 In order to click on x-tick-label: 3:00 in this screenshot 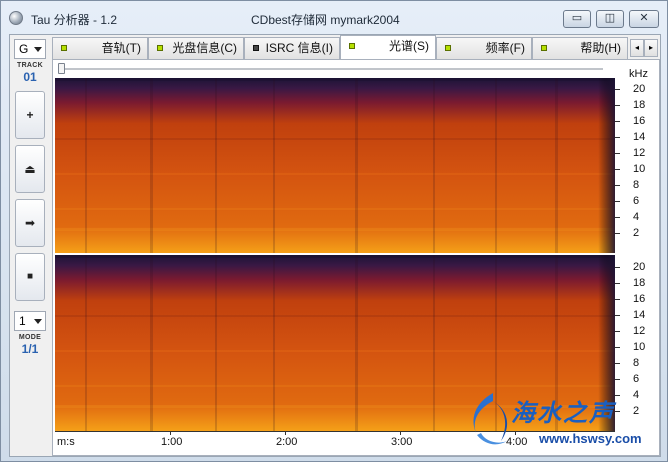, I will do `click(402, 442)`.